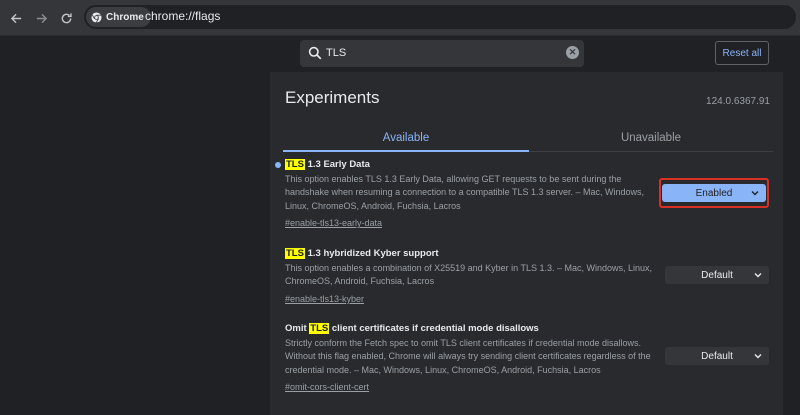  Describe the element at coordinates (182, 16) in the screenshot. I see `url-text: chrome://flags` at that location.